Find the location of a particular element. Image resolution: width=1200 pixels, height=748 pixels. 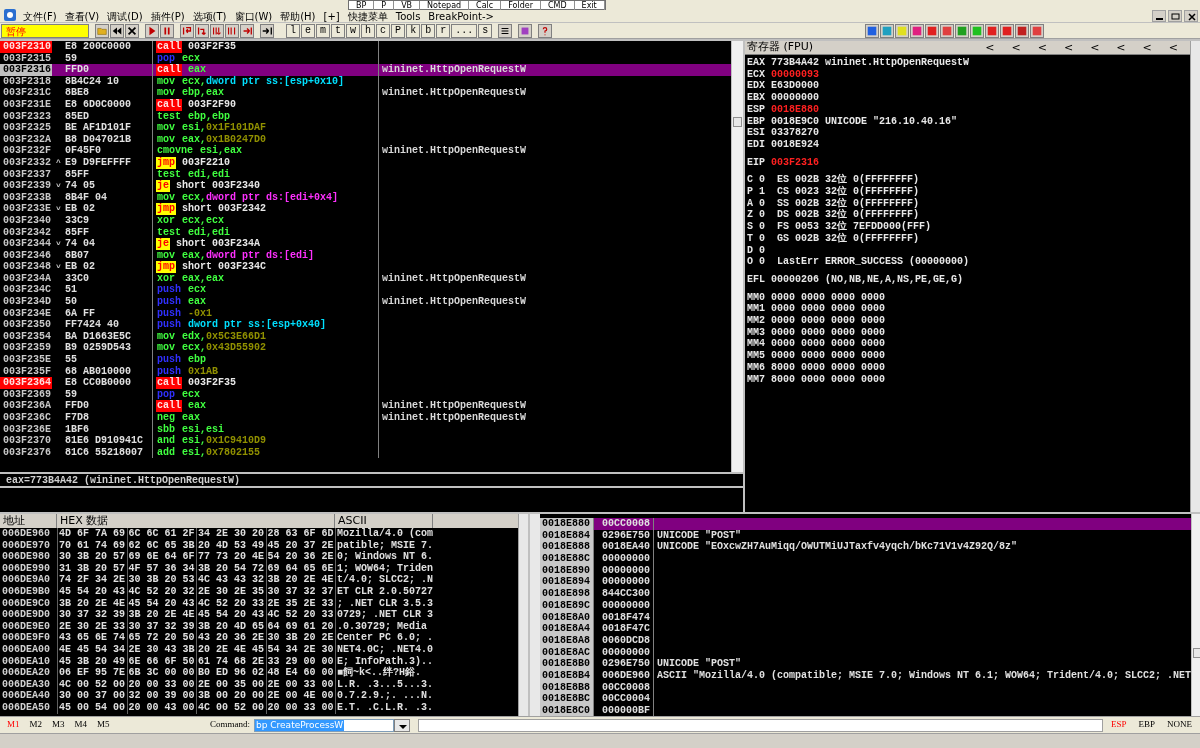

stack-row: 0018E8A4 0018F47C is located at coordinates (866, 629).